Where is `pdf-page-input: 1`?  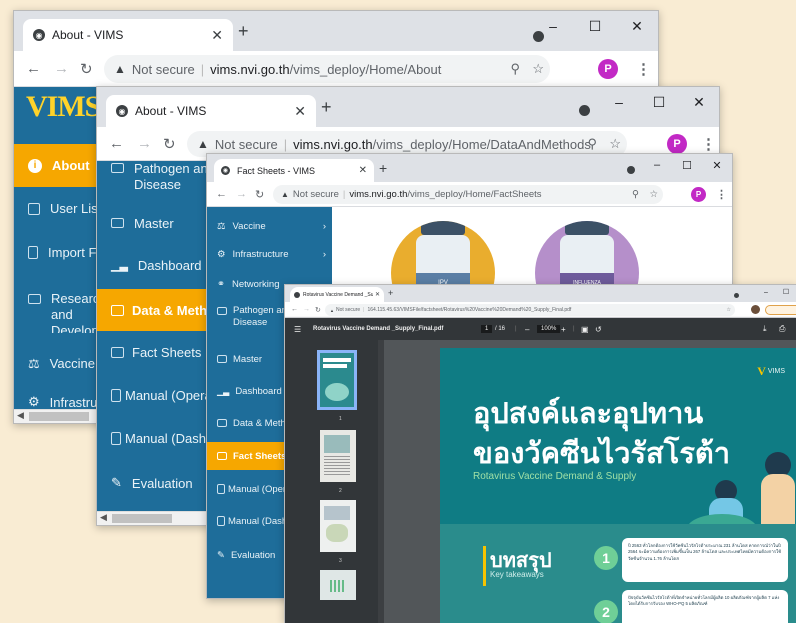
pdf-page-input: 1 is located at coordinates (487, 329).